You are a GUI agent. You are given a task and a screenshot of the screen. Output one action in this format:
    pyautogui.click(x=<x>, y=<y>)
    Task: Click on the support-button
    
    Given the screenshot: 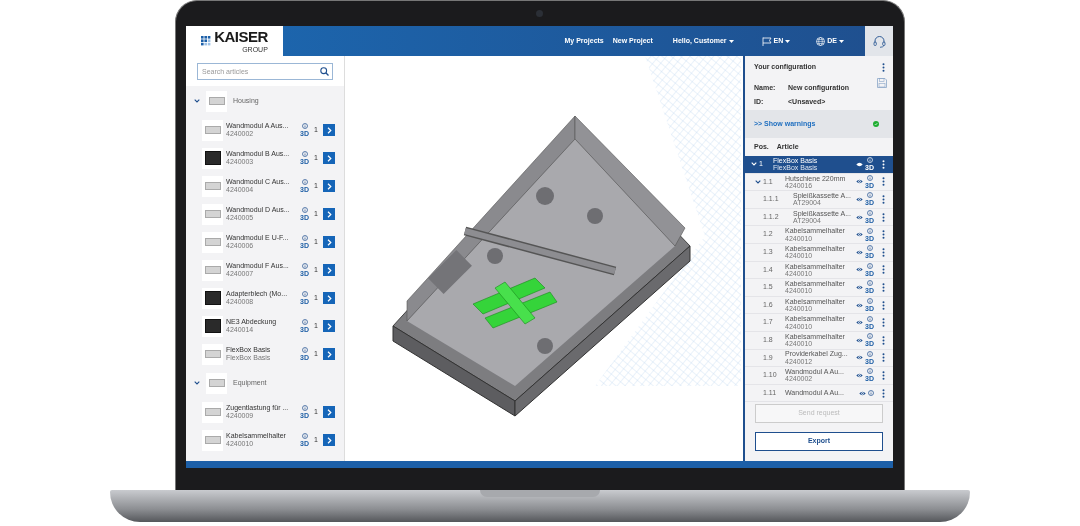 What is the action you would take?
    pyautogui.click(x=879, y=41)
    